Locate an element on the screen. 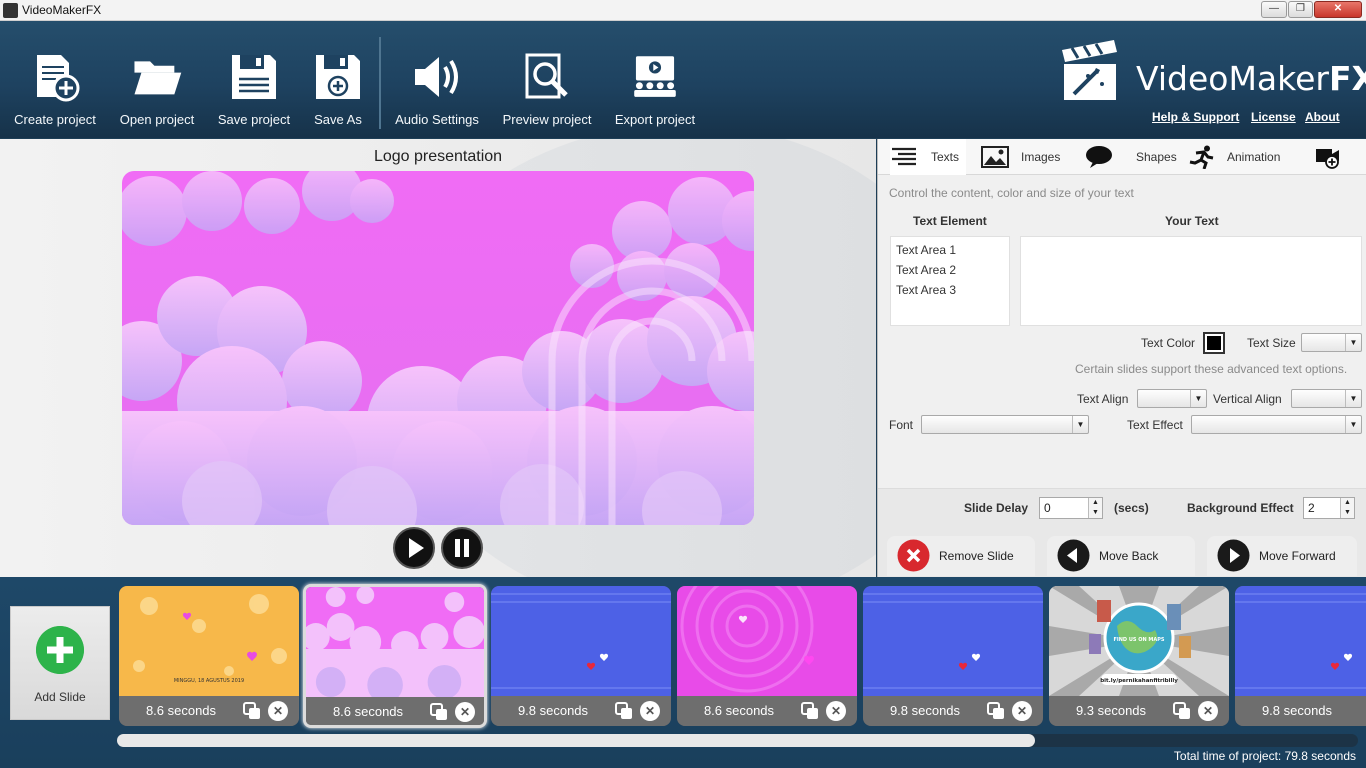  brand-logo-text: VideoMakerFX is located at coordinates (1251, 78).